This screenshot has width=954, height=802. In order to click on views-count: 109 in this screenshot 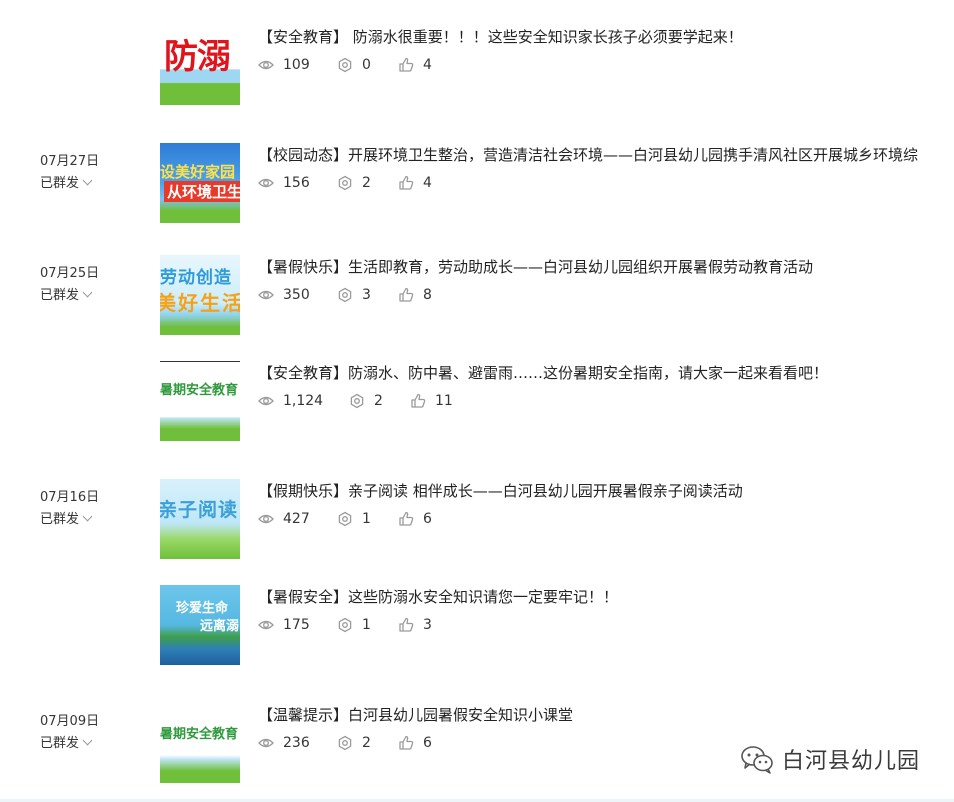, I will do `click(296, 65)`.